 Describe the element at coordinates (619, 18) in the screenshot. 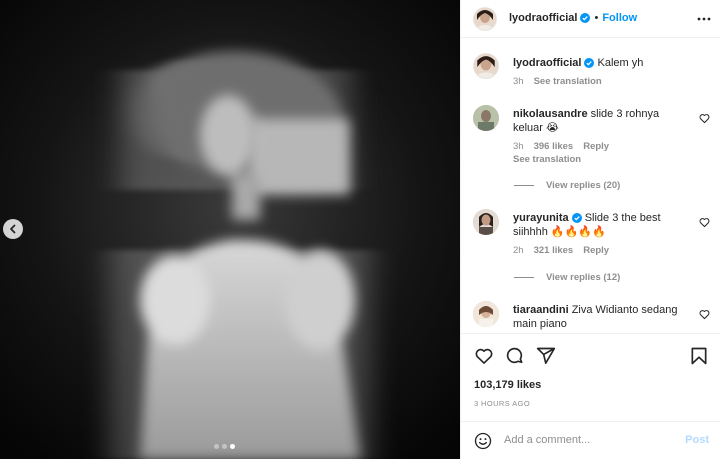

I see `follow-button: Follow` at that location.